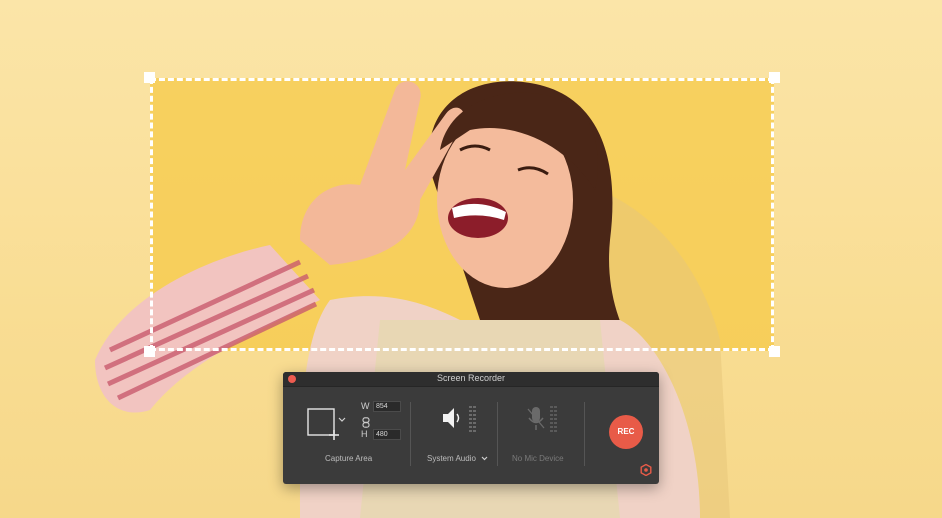 The width and height of the screenshot is (942, 518). Describe the element at coordinates (451, 458) in the screenshot. I see `system-audio-label: System Audio` at that location.